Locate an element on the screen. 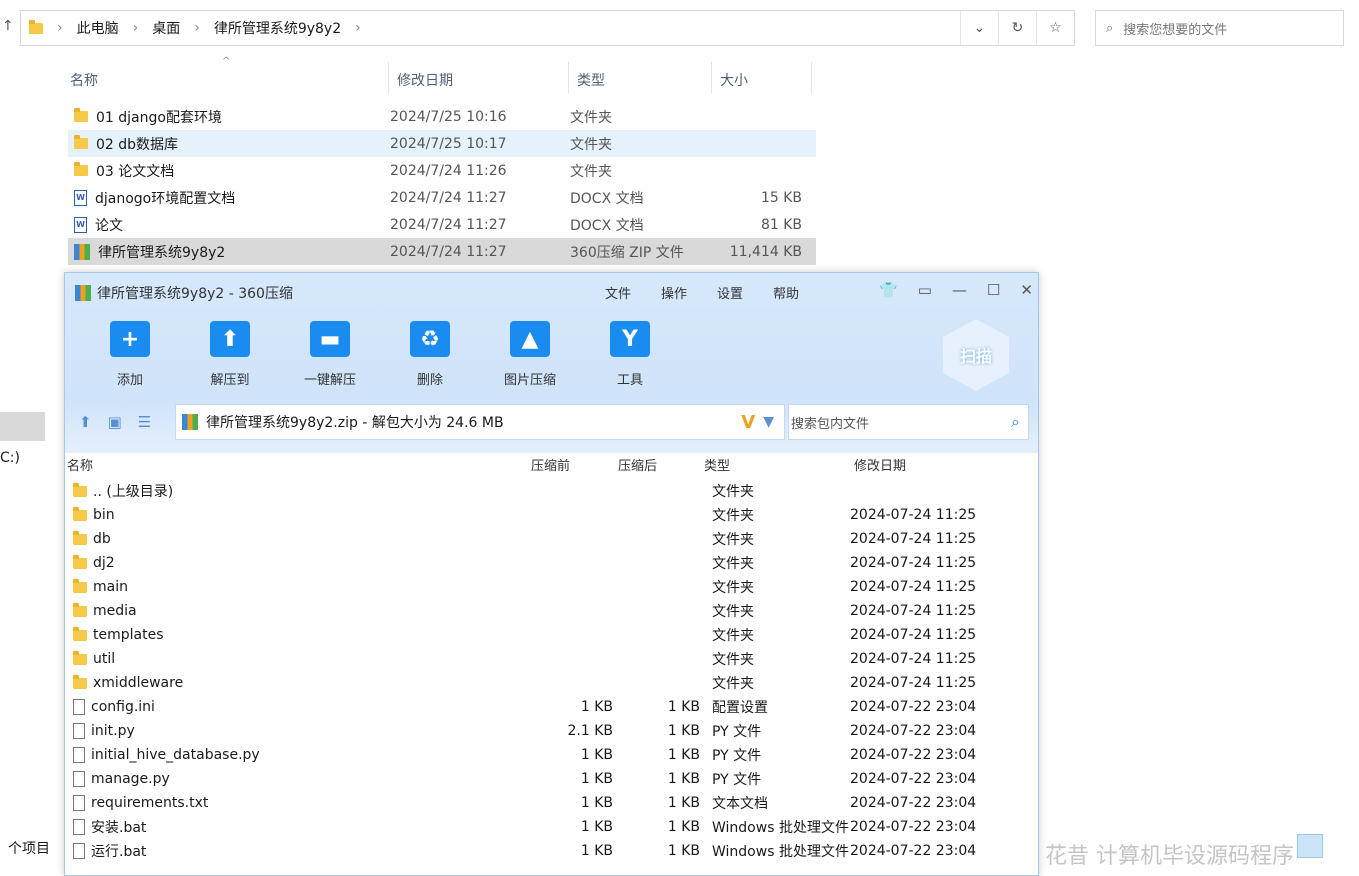 Image resolution: width=1359 pixels, height=876 pixels. pin-icon: ☆ is located at coordinates (1055, 28).